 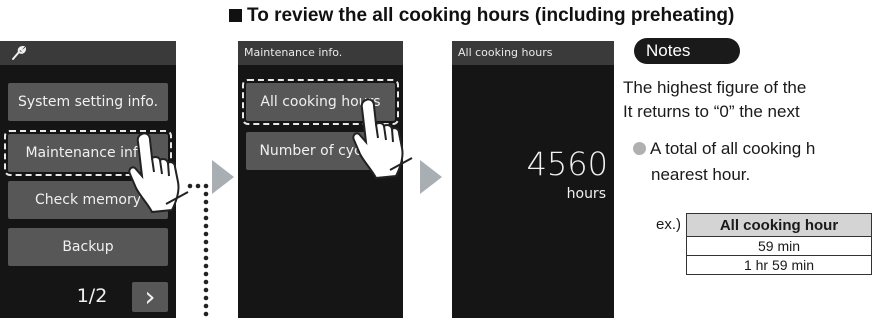 What do you see at coordinates (586, 194) in the screenshot?
I see `cooking-hours-unit: hours` at bounding box center [586, 194].